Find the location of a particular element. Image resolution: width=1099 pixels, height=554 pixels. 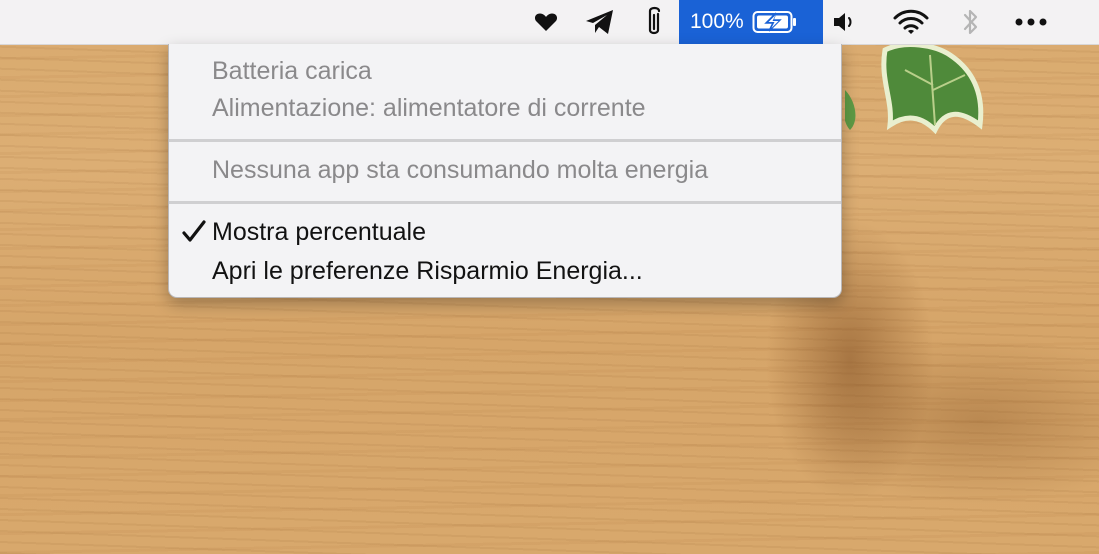

power-source-text: Alimentazione: alimentatore di corrente is located at coordinates (429, 108).